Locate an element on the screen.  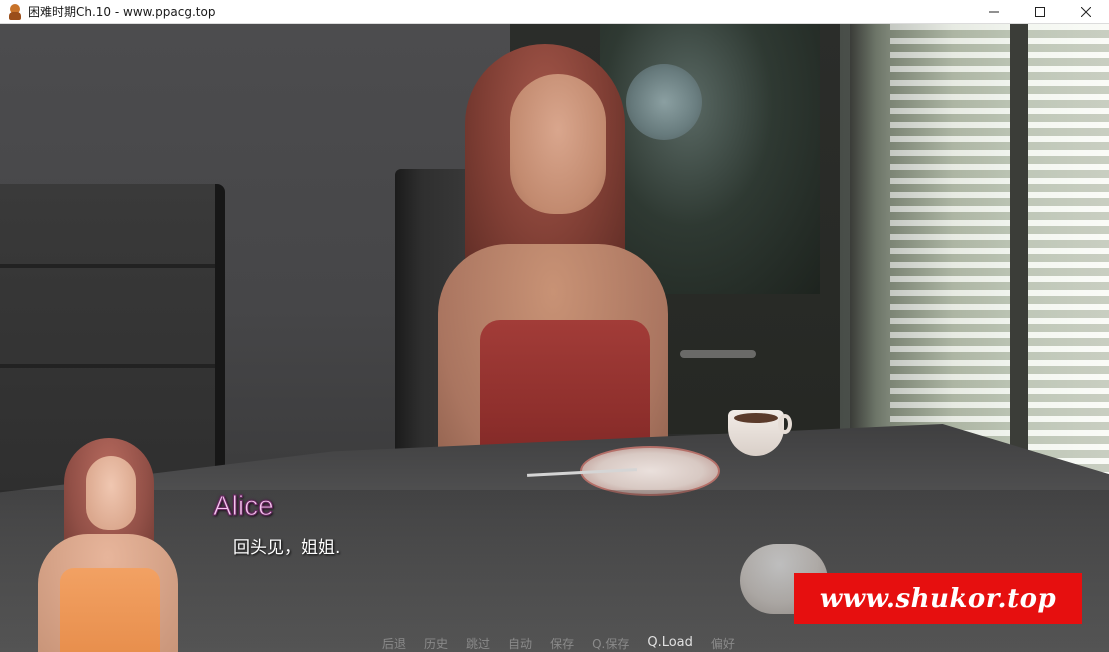
decorative-plate is located at coordinates (664, 102).